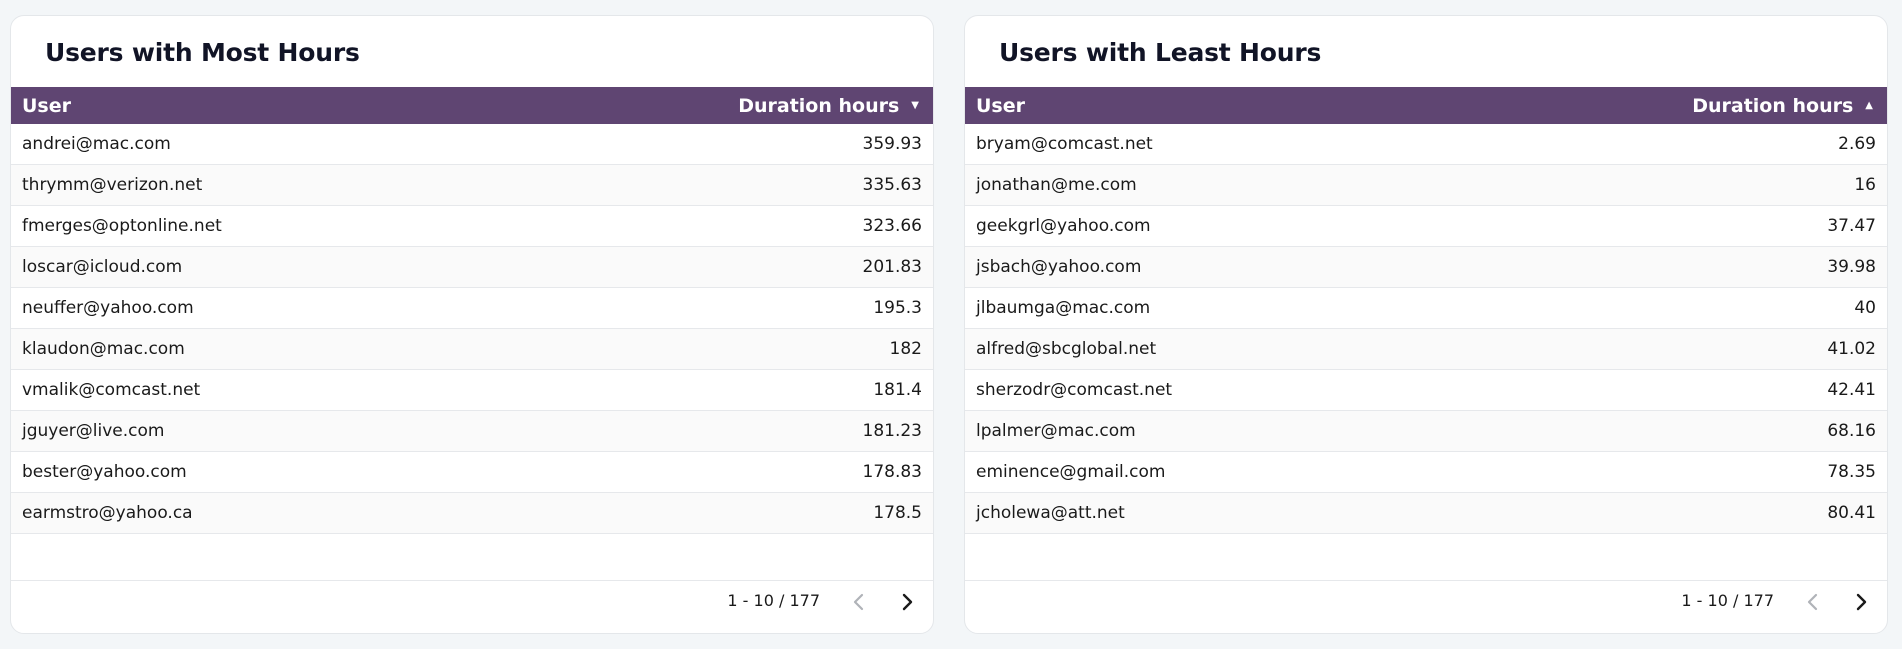  I want to click on table-row: jsbach@yahoo.com 39.98, so click(1426, 267).